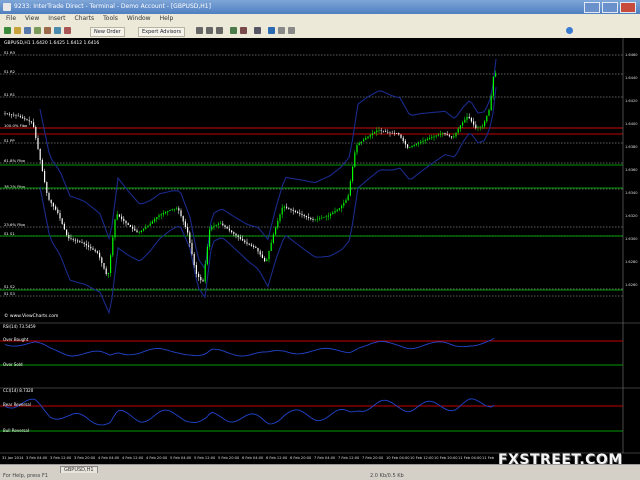 This screenshot has height=480, width=640. What do you see at coordinates (9, 140) in the screenshot?
I see `level-label: S1 PP` at bounding box center [9, 140].